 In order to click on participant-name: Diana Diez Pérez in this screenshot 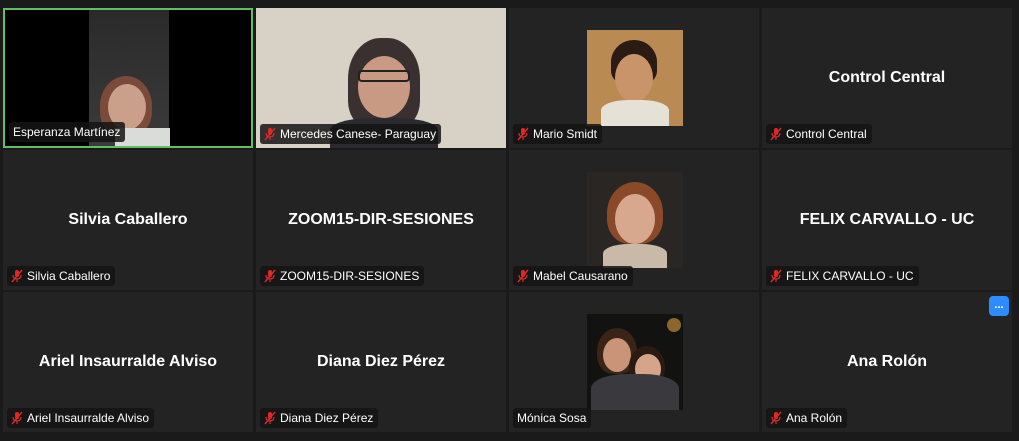, I will do `click(327, 418)`.